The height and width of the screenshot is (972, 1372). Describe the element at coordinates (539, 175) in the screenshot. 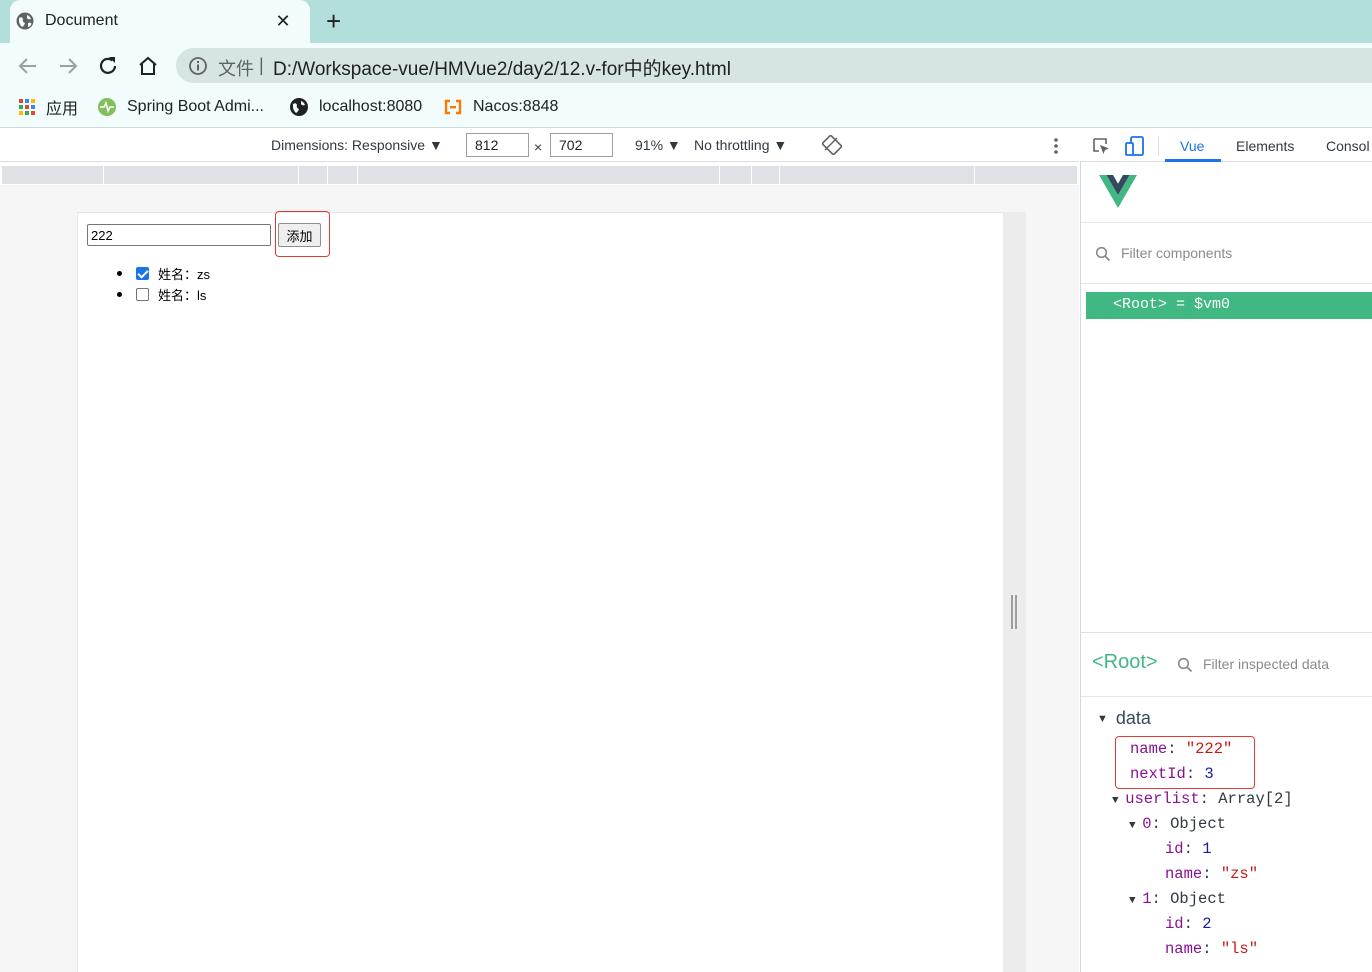

I see `media-query-ruler` at that location.